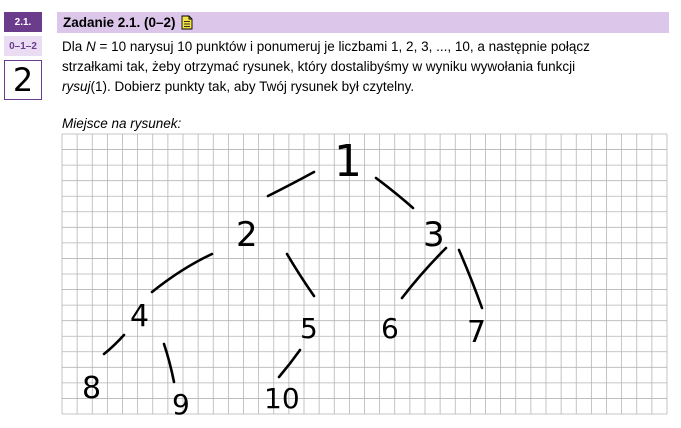 This screenshot has width=681, height=428. I want to click on node-7: 7, so click(476, 332).